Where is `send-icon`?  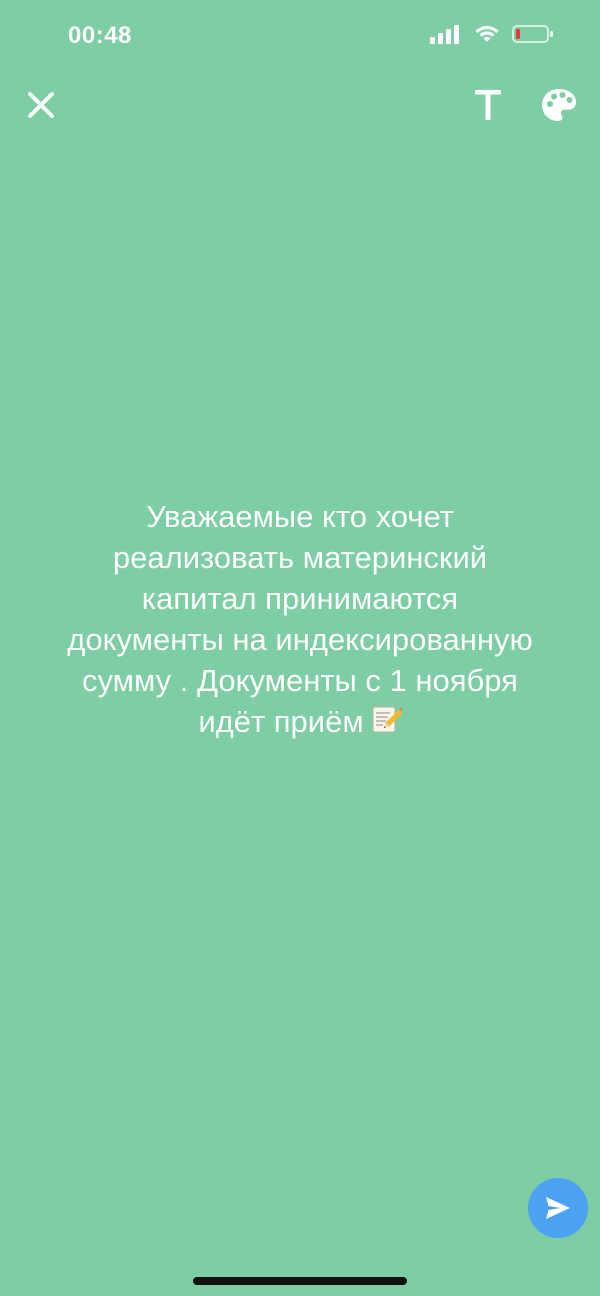
send-icon is located at coordinates (558, 1208).